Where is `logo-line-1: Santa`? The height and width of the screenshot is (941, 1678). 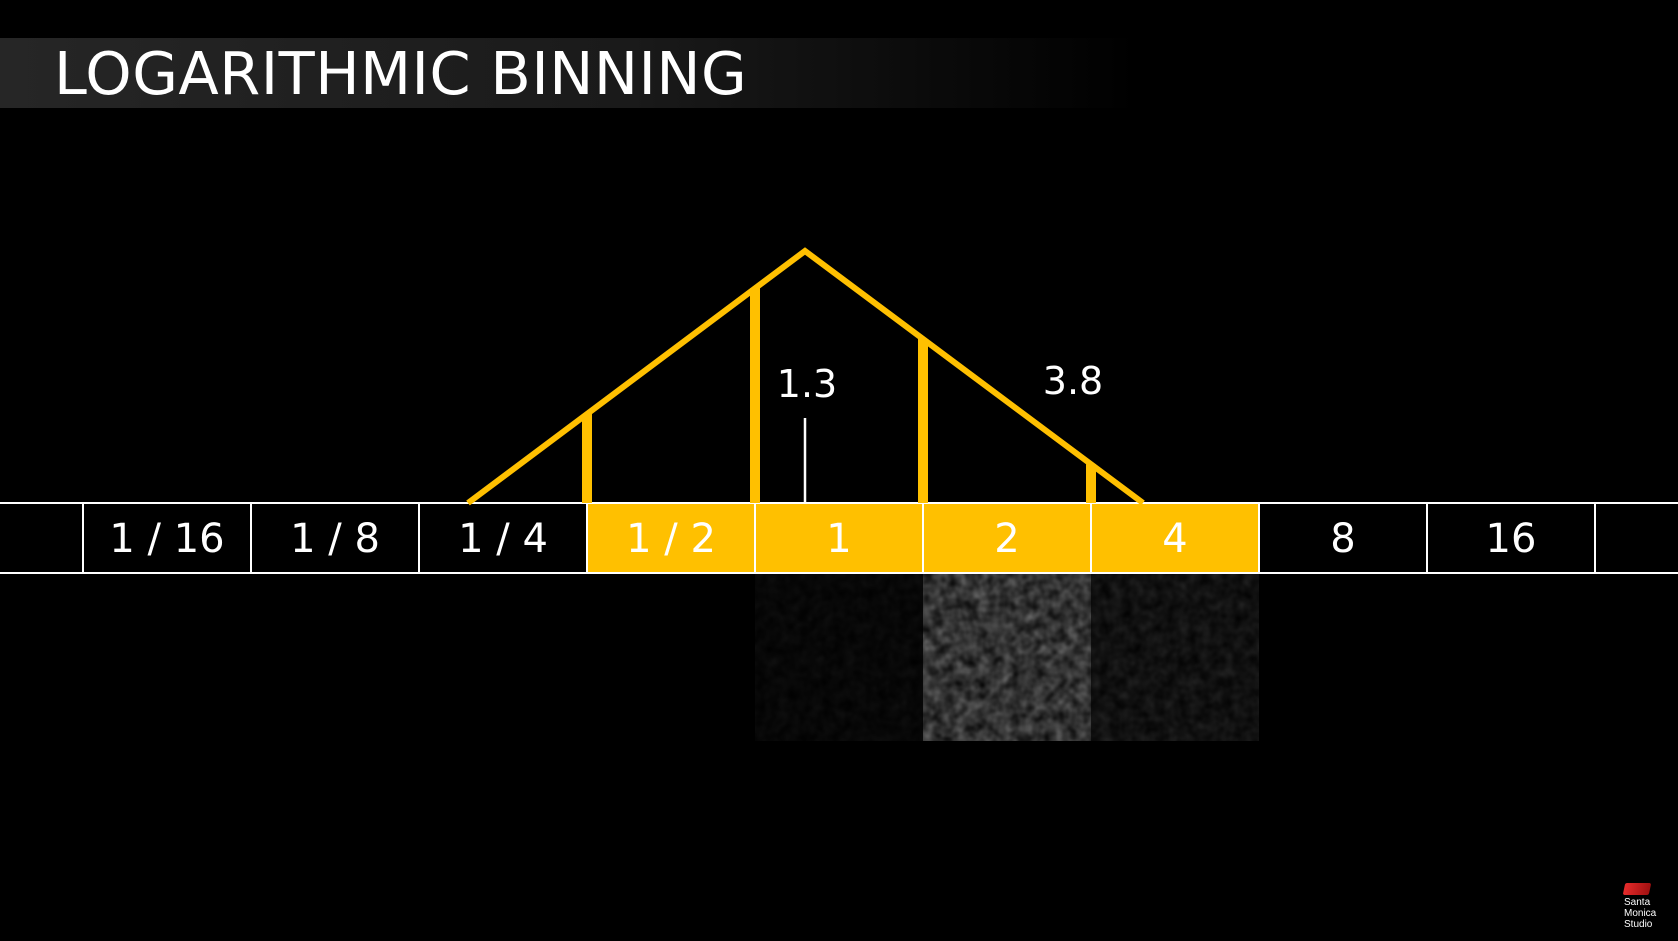 logo-line-1: Santa is located at coordinates (1637, 902).